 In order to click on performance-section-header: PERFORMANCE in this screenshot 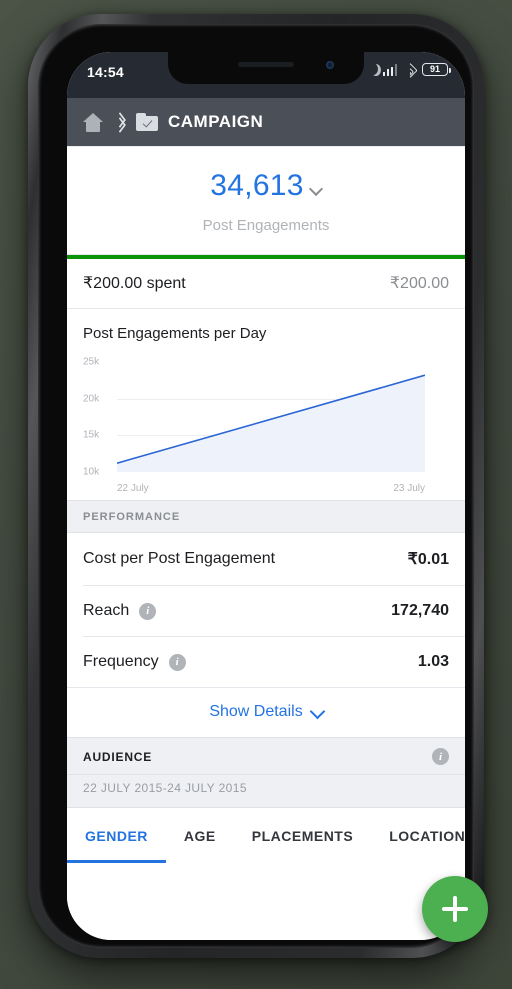, I will do `click(266, 516)`.